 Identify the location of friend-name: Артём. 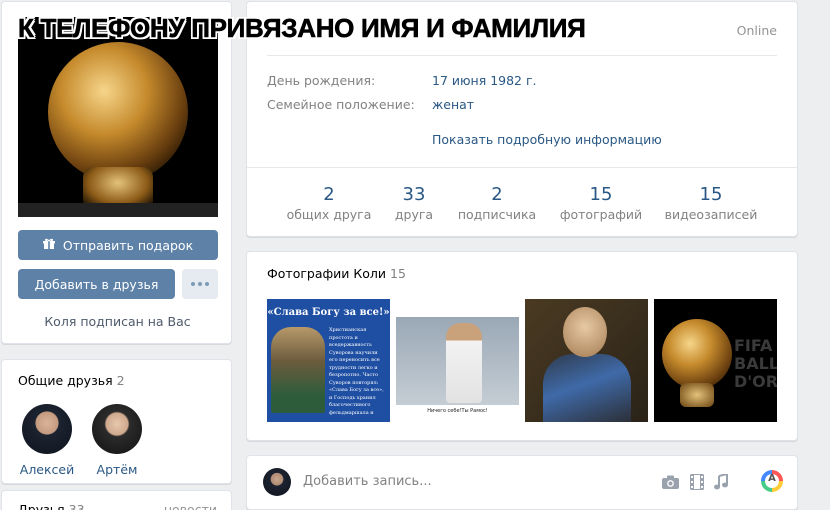
(117, 469).